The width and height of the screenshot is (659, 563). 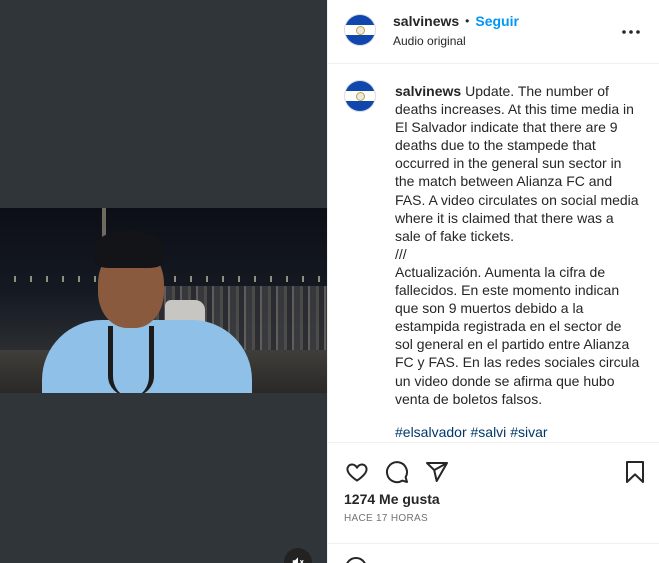 What do you see at coordinates (129, 249) in the screenshot?
I see `person-cap` at bounding box center [129, 249].